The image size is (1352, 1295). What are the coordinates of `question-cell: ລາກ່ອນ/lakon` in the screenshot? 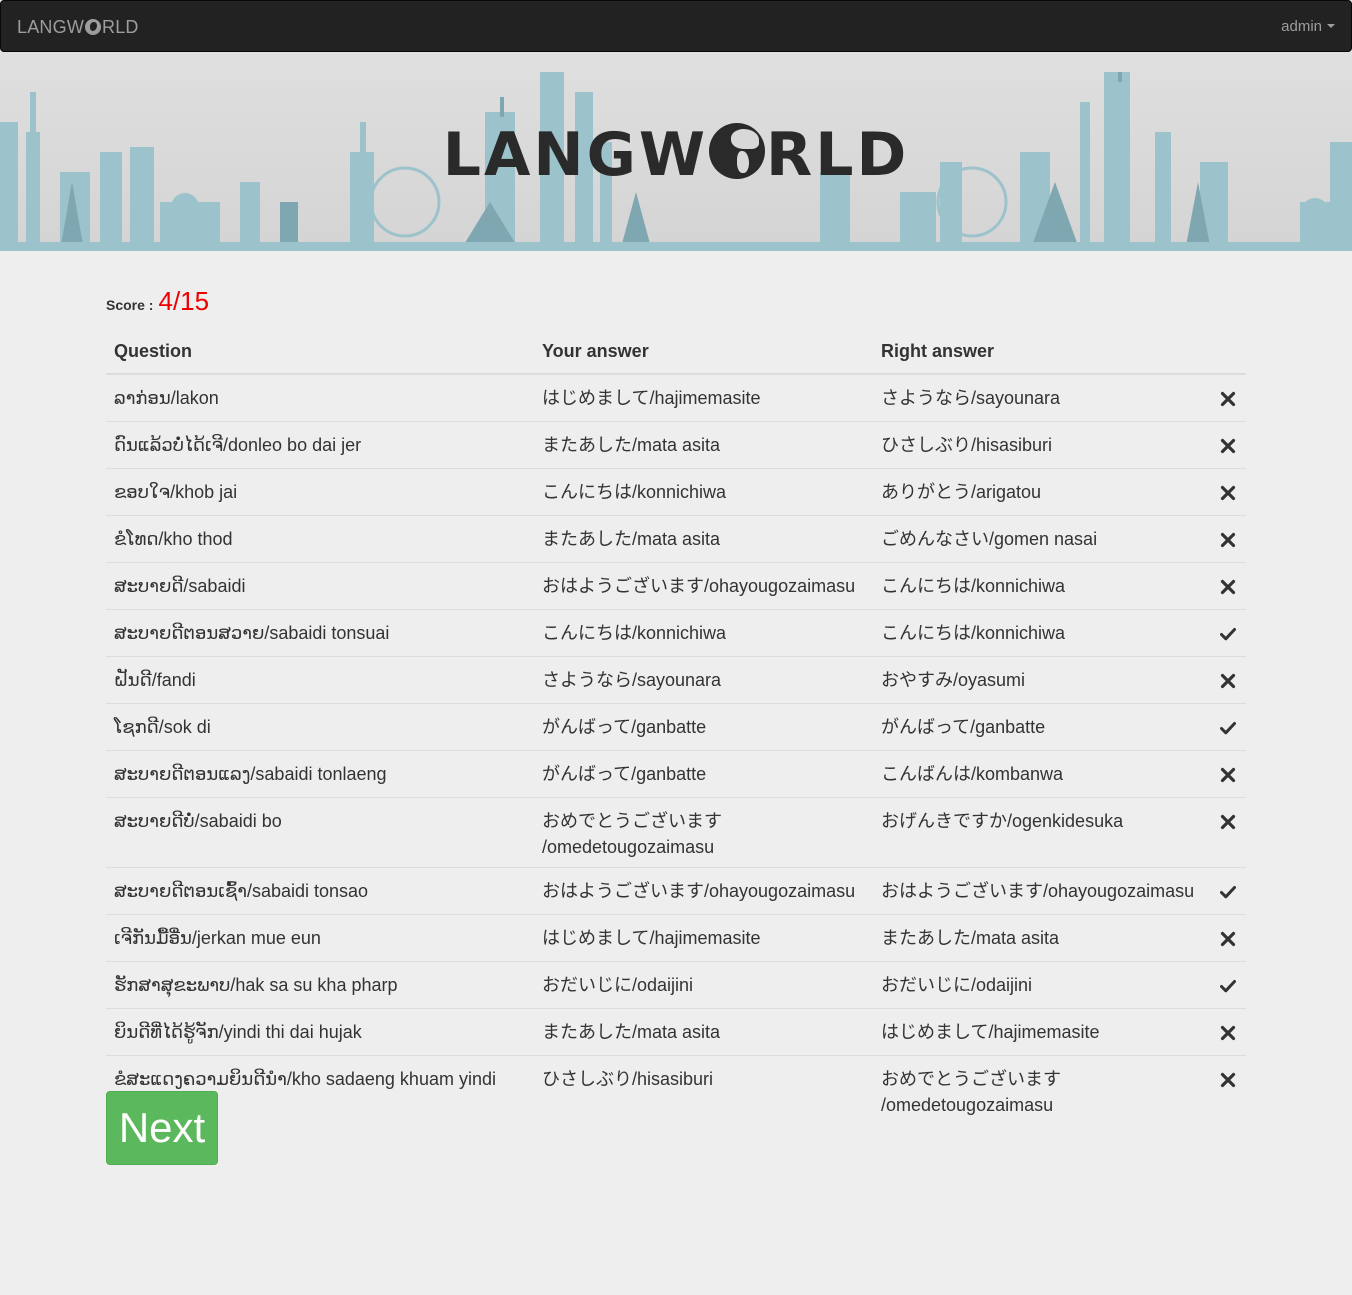 It's located at (166, 398).